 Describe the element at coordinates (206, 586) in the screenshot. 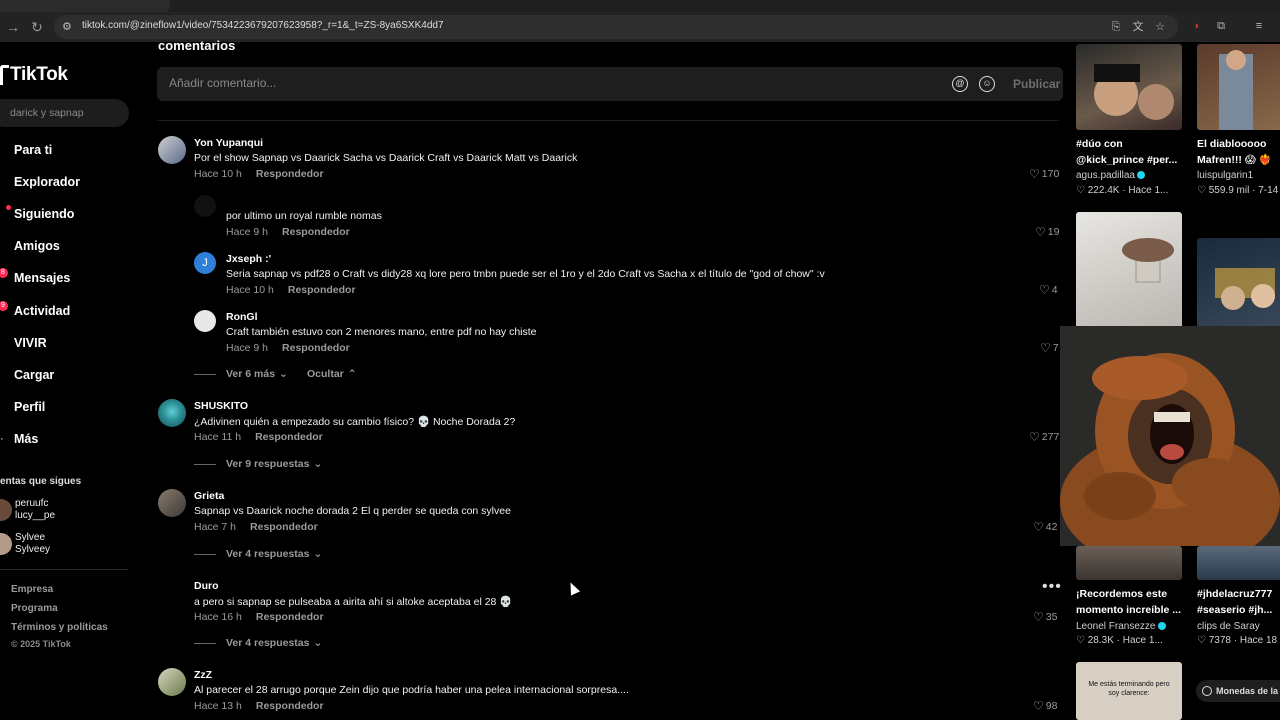

I see `comment-username: Duro` at that location.